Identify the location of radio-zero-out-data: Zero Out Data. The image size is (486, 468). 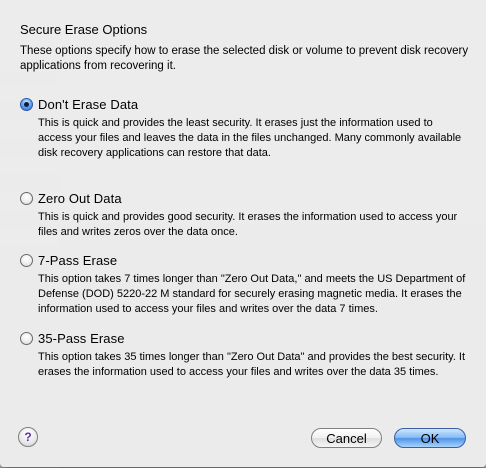
(244, 198).